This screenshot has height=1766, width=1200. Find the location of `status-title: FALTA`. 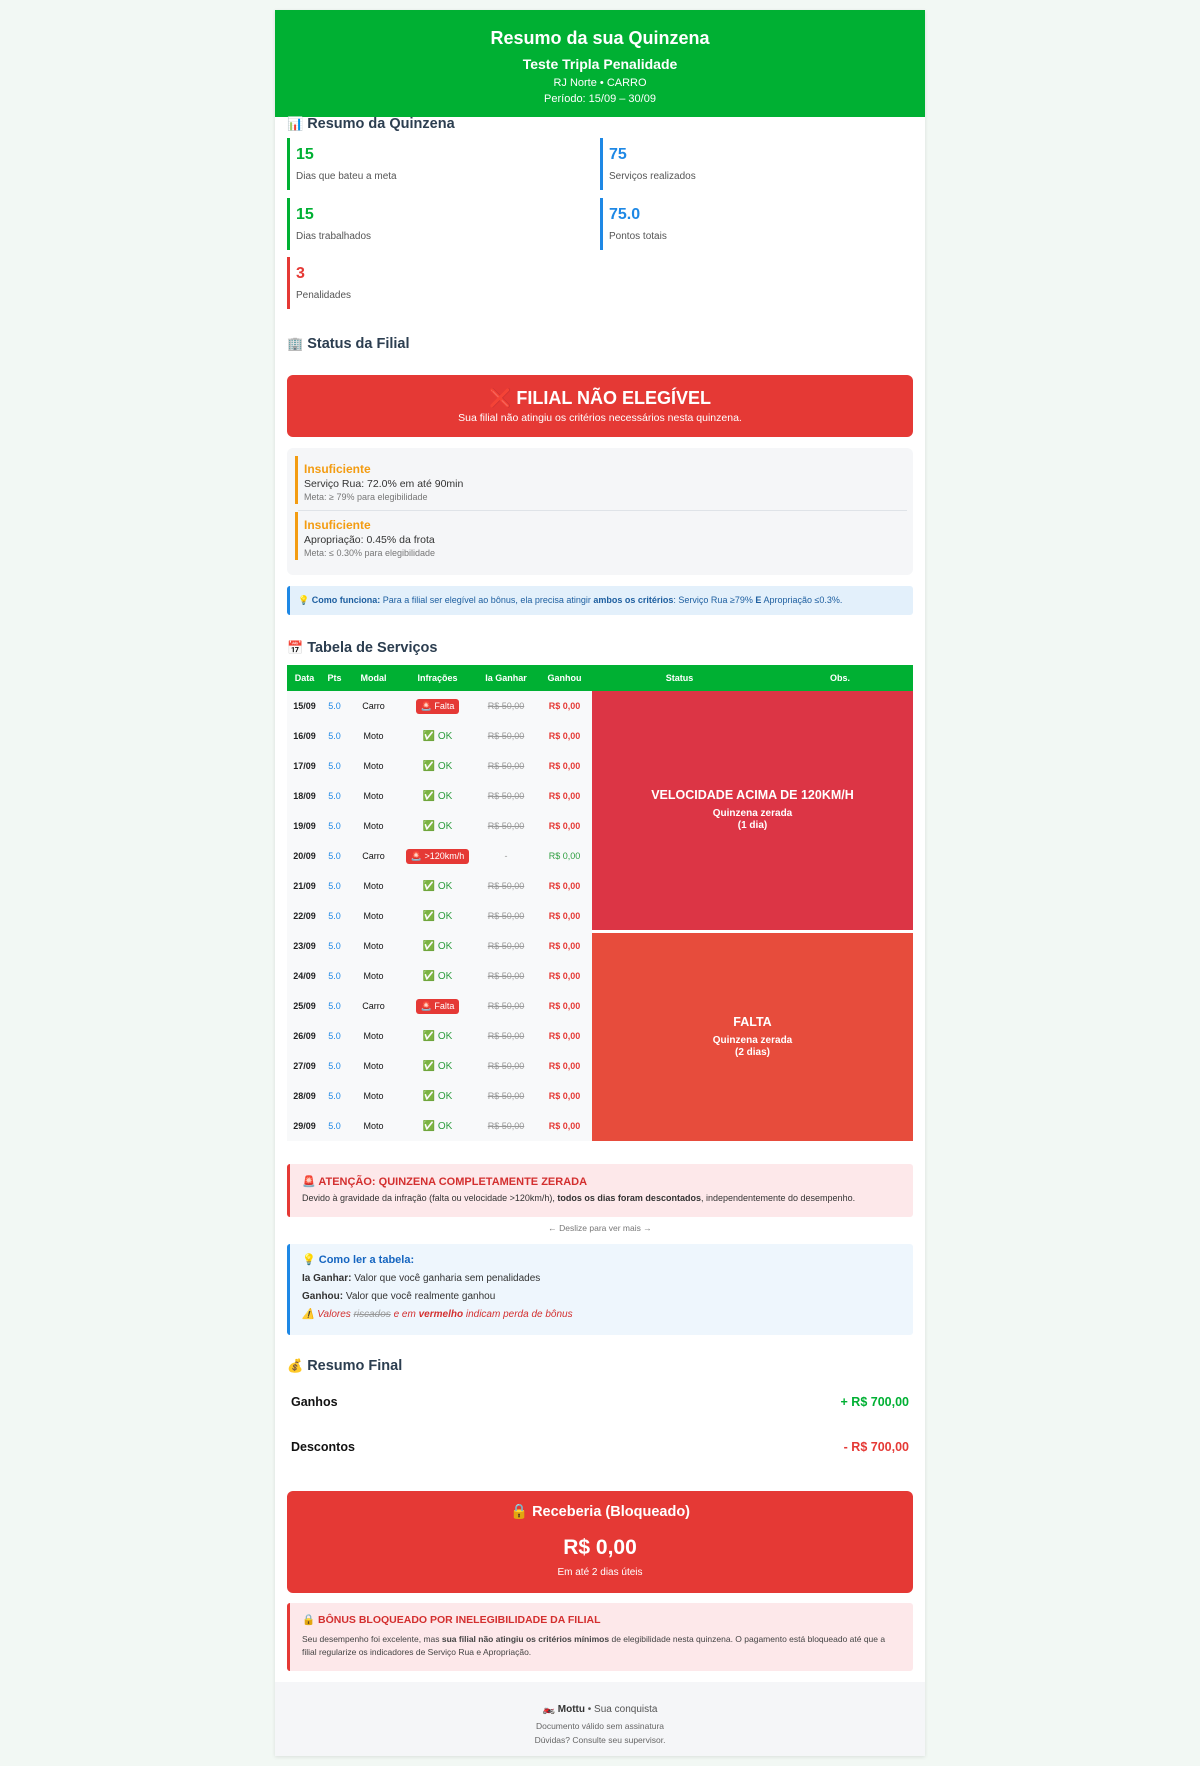

status-title: FALTA is located at coordinates (752, 1021).